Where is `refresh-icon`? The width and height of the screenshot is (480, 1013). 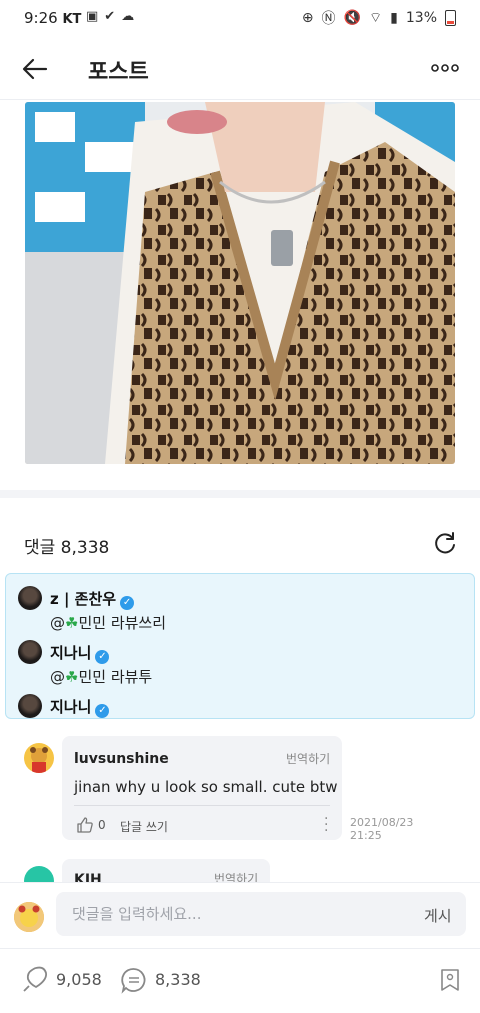 refresh-icon is located at coordinates (445, 543).